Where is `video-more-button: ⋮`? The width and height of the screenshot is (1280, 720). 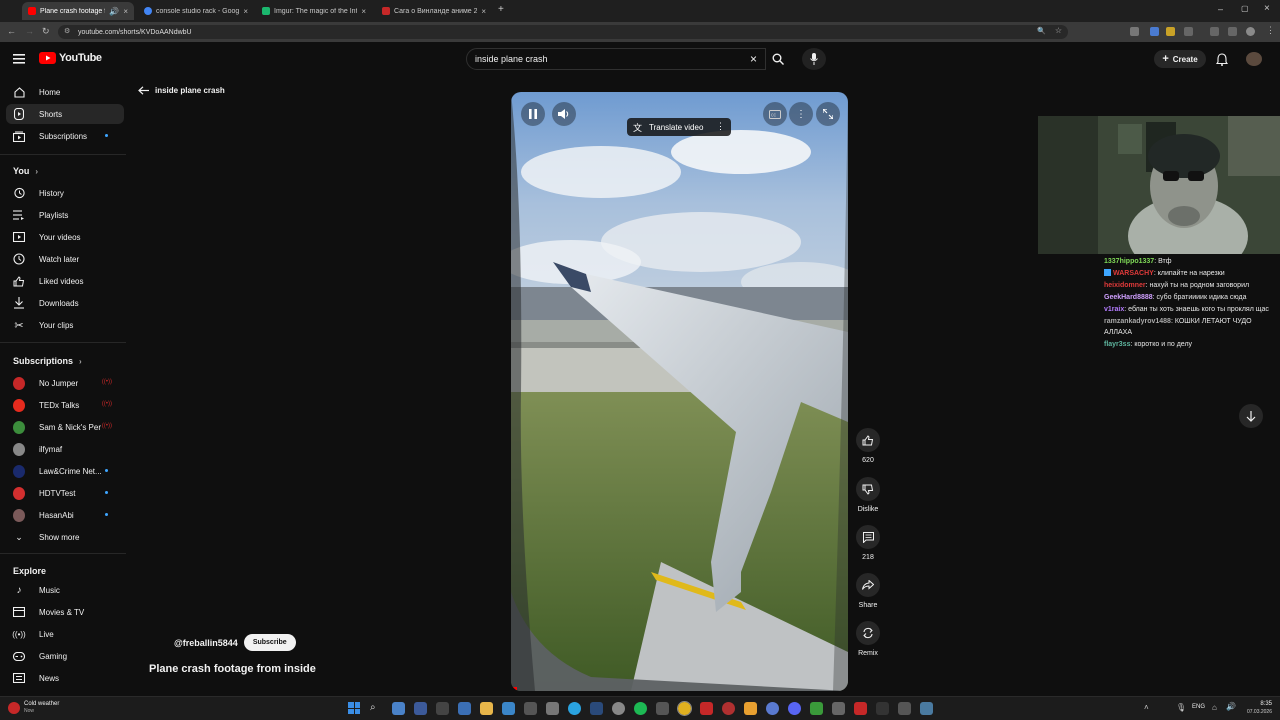 video-more-button: ⋮ is located at coordinates (801, 114).